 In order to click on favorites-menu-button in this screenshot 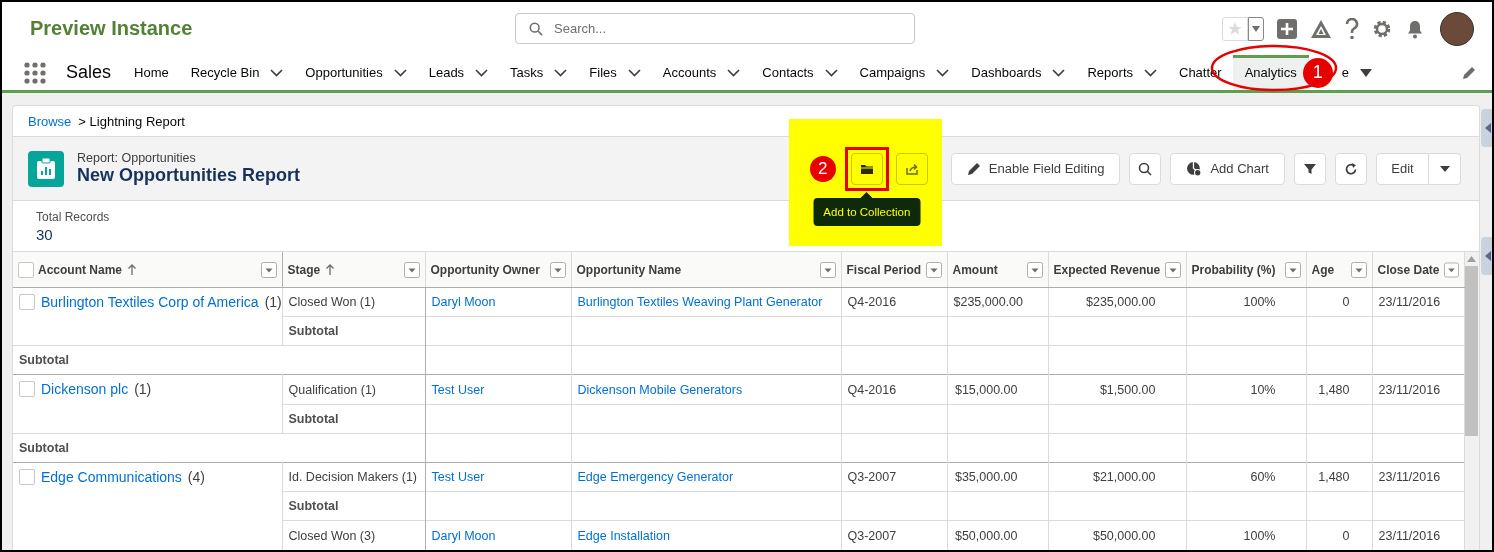, I will do `click(1256, 28)`.